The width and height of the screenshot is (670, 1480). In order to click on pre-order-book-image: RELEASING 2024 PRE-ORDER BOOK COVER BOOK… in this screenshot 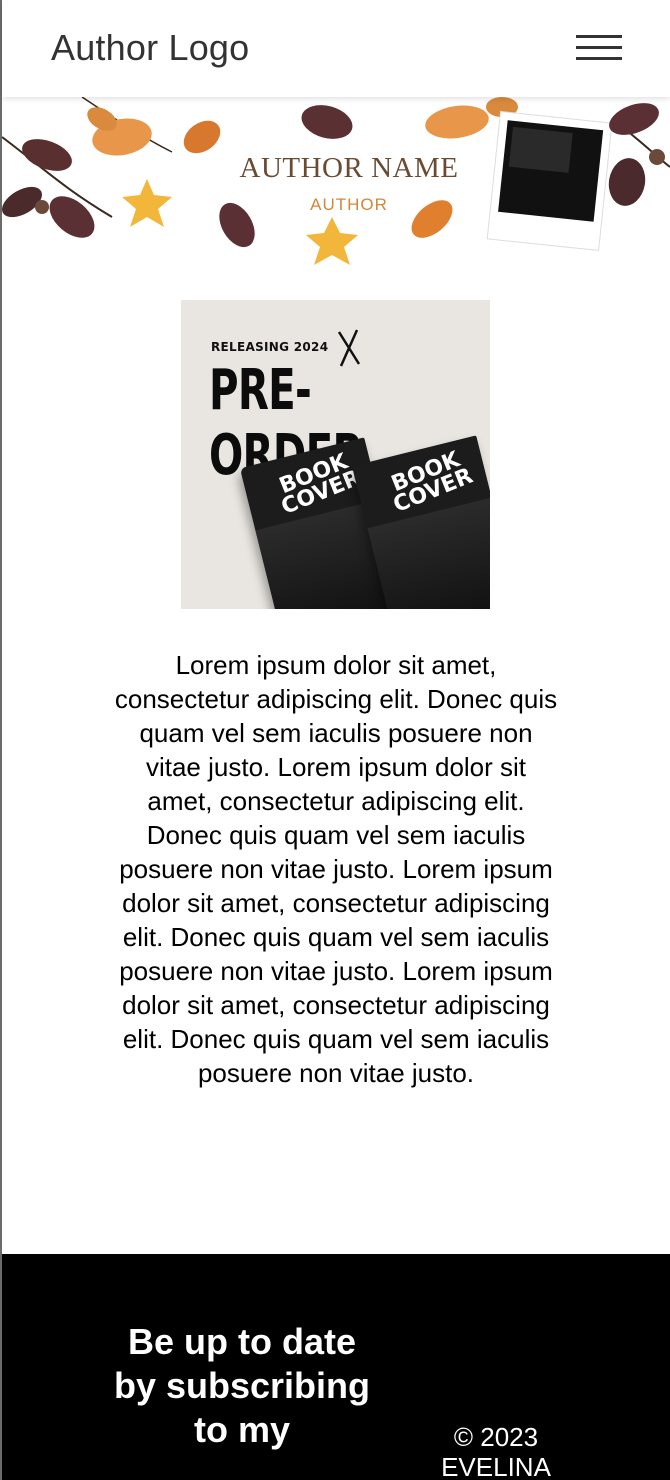, I will do `click(335, 454)`.